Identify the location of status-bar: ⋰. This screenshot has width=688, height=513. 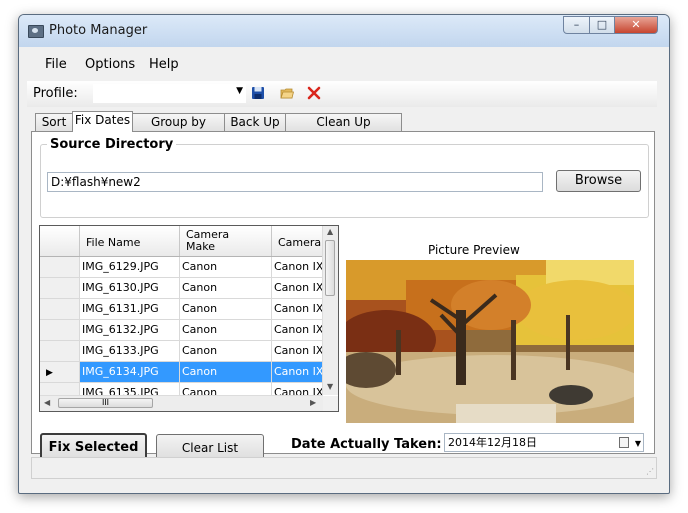
(344, 468).